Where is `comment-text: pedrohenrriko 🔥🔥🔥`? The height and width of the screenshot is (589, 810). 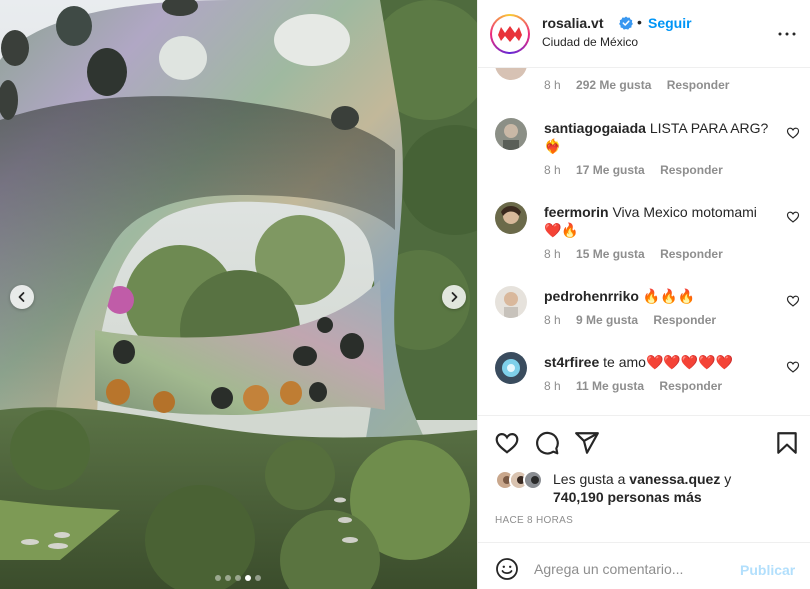
comment-text: pedrohenrriko 🔥🔥🔥 is located at coordinates (660, 296).